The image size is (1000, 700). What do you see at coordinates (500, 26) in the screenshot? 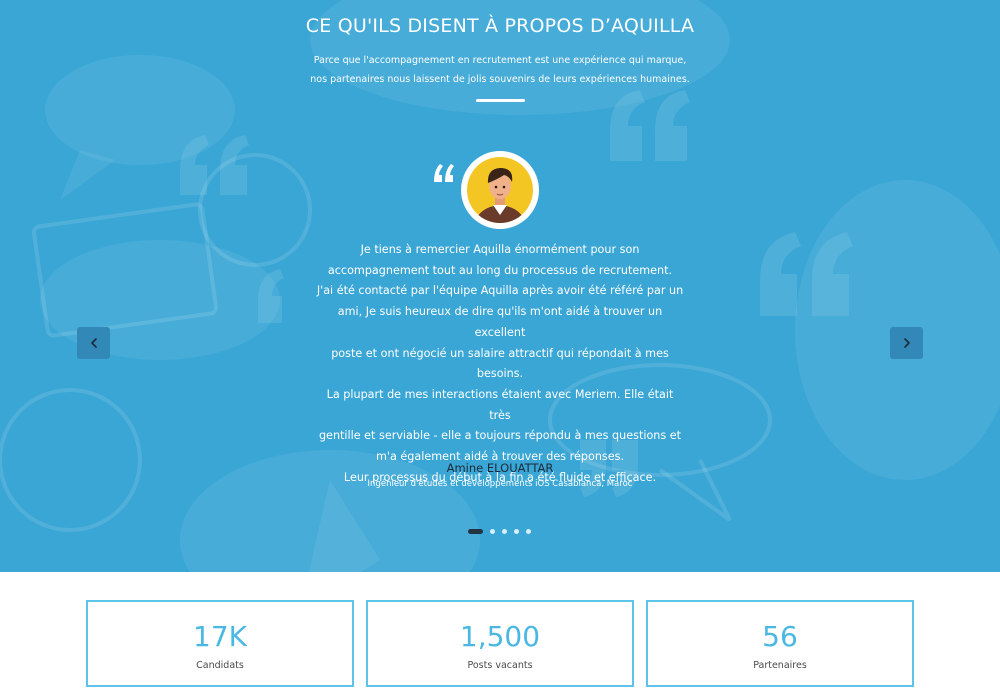
I see `section-title: CE QU'ILS DISENT À PROPOS D’AQUILLA` at bounding box center [500, 26].